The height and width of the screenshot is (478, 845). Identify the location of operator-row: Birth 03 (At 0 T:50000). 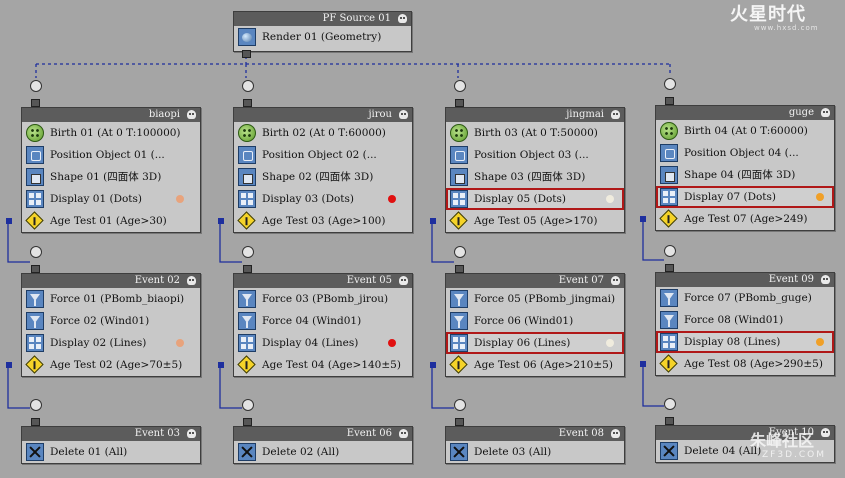
(535, 133).